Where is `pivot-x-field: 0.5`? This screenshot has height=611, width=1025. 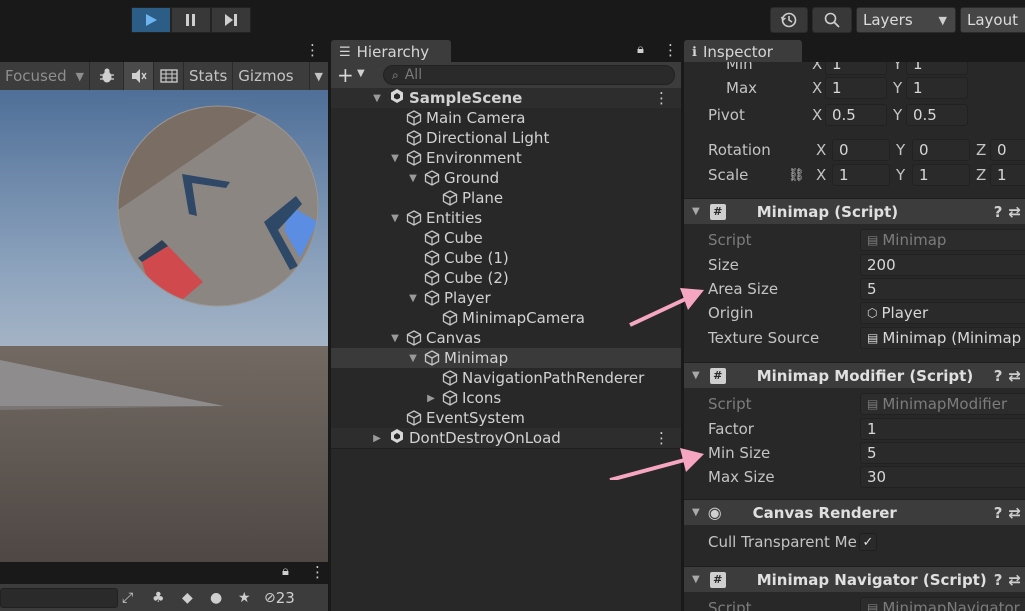 pivot-x-field: 0.5 is located at coordinates (856, 115).